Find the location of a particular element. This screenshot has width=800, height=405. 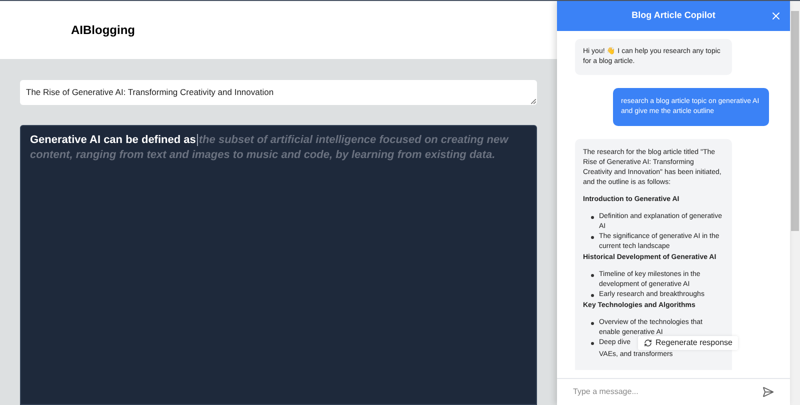

close-button is located at coordinates (776, 16).